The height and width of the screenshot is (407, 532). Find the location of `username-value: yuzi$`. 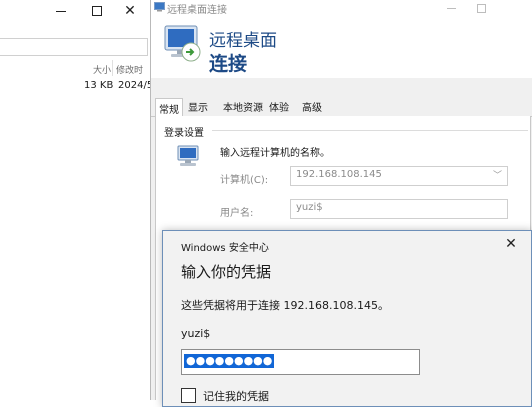

username-value: yuzi$ is located at coordinates (309, 207).